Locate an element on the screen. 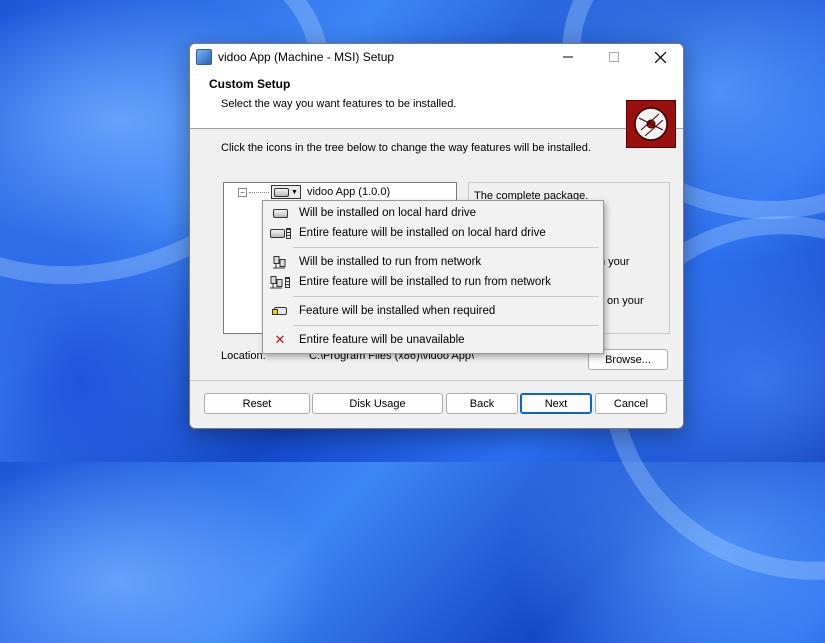 The width and height of the screenshot is (825, 643). disc-icon is located at coordinates (651, 124).